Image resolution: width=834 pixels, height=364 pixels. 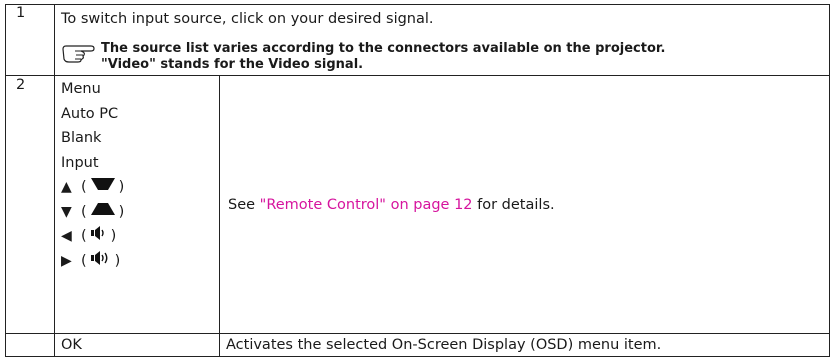 I want to click on row-number, so click(x=30, y=345).